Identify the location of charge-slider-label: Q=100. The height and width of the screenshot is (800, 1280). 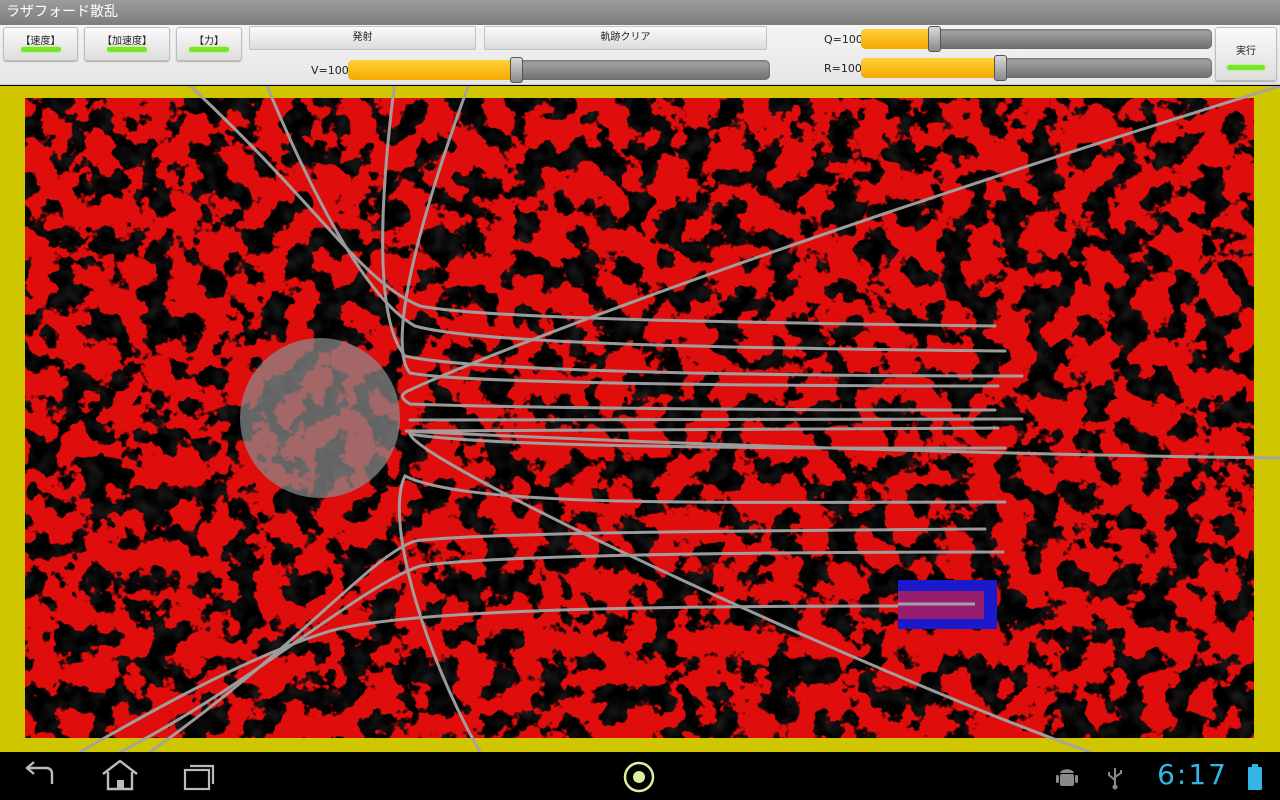
(843, 39).